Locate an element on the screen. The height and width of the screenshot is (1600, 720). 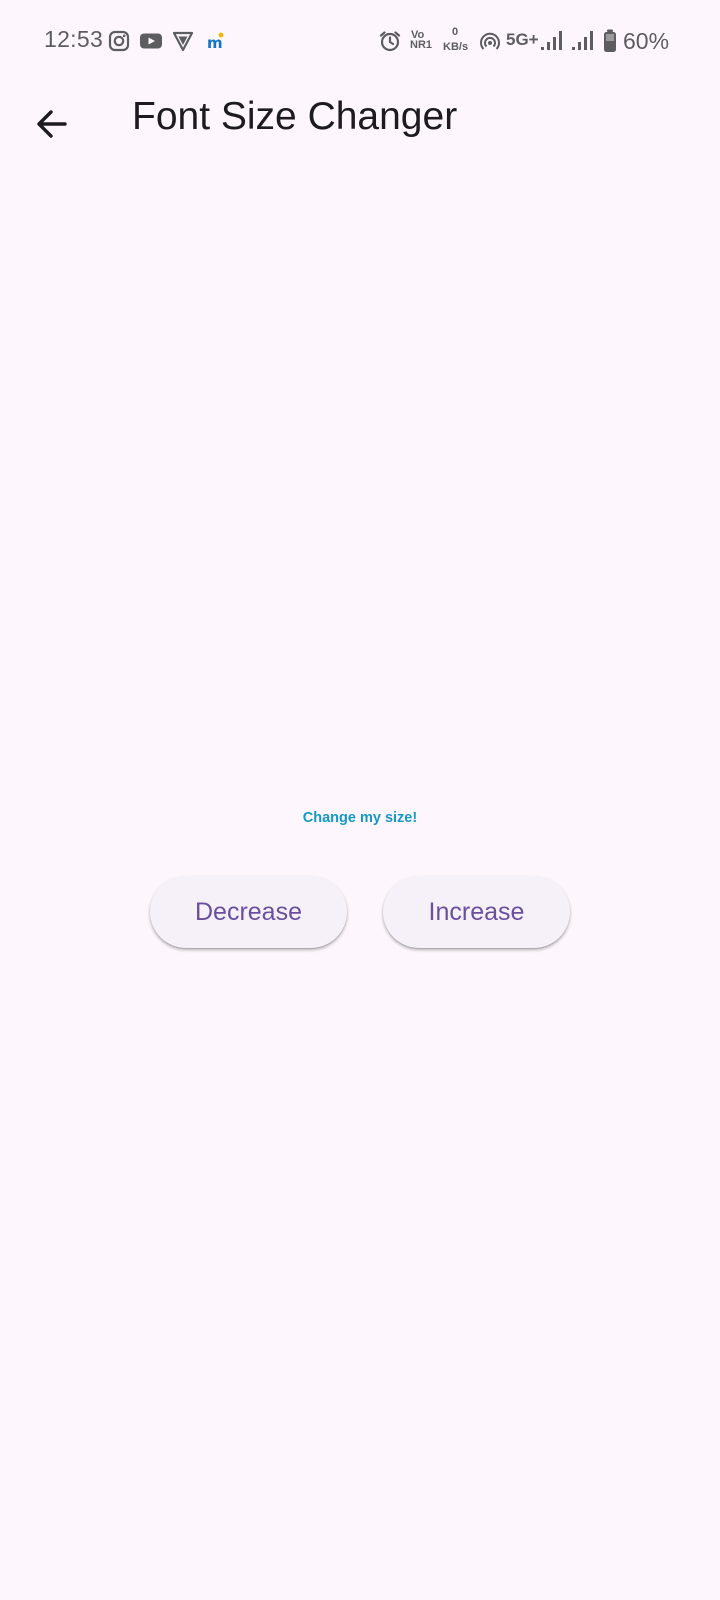
instagram-icon is located at coordinates (119, 41).